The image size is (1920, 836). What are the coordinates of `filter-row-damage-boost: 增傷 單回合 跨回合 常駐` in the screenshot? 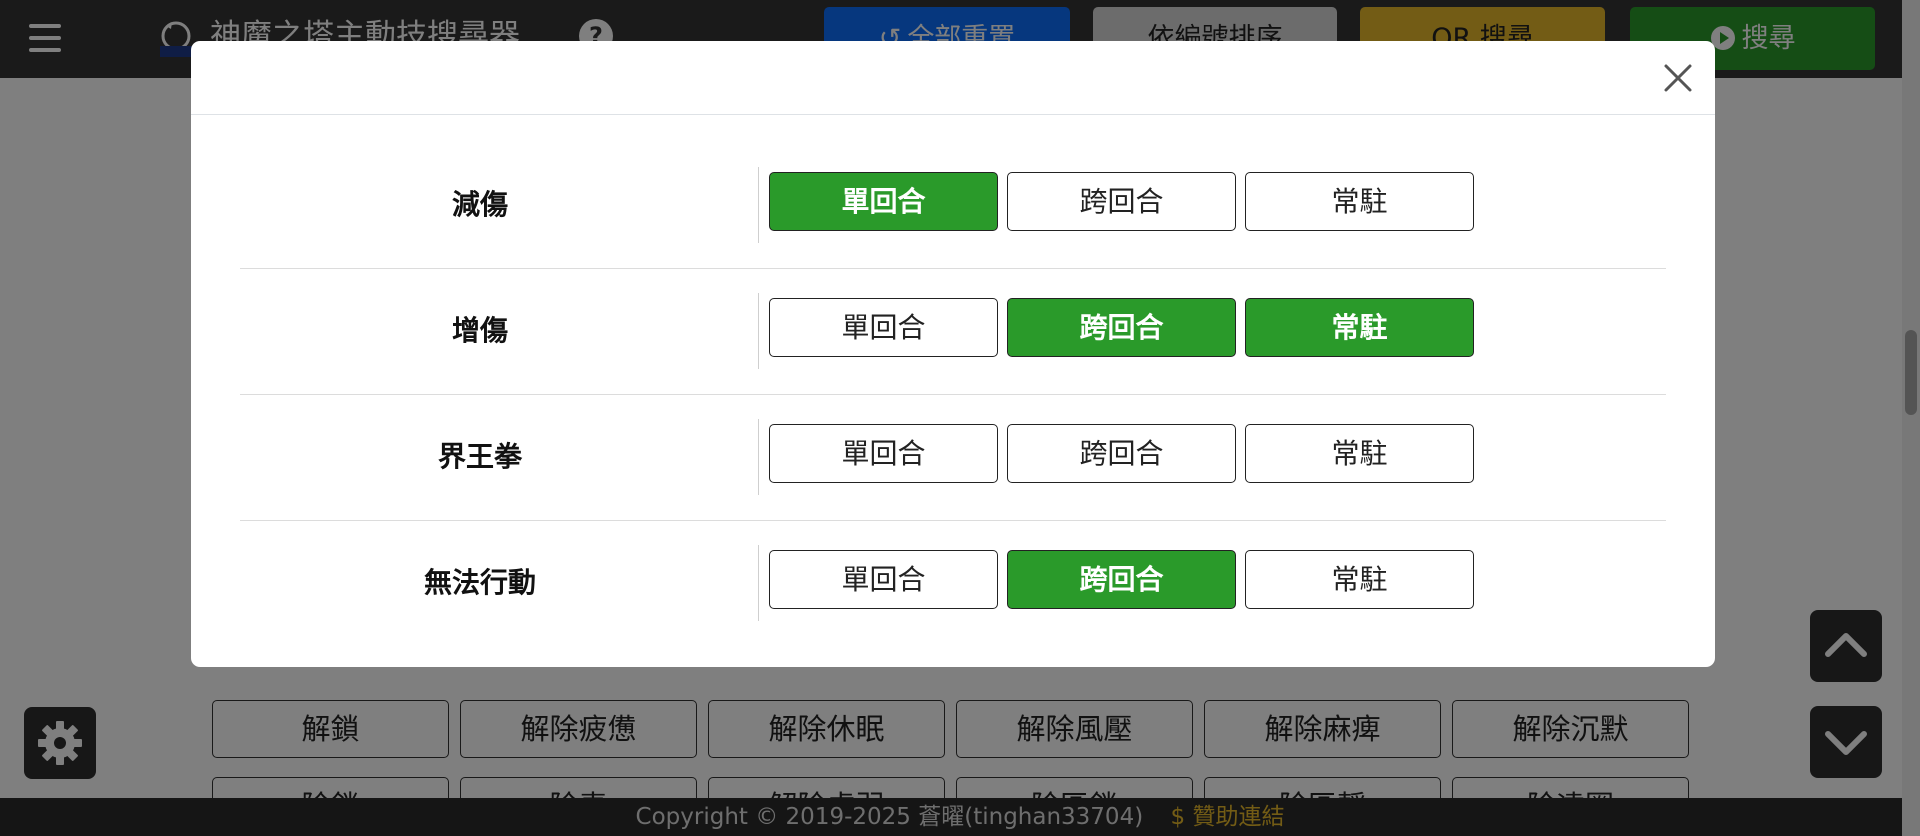 It's located at (953, 331).